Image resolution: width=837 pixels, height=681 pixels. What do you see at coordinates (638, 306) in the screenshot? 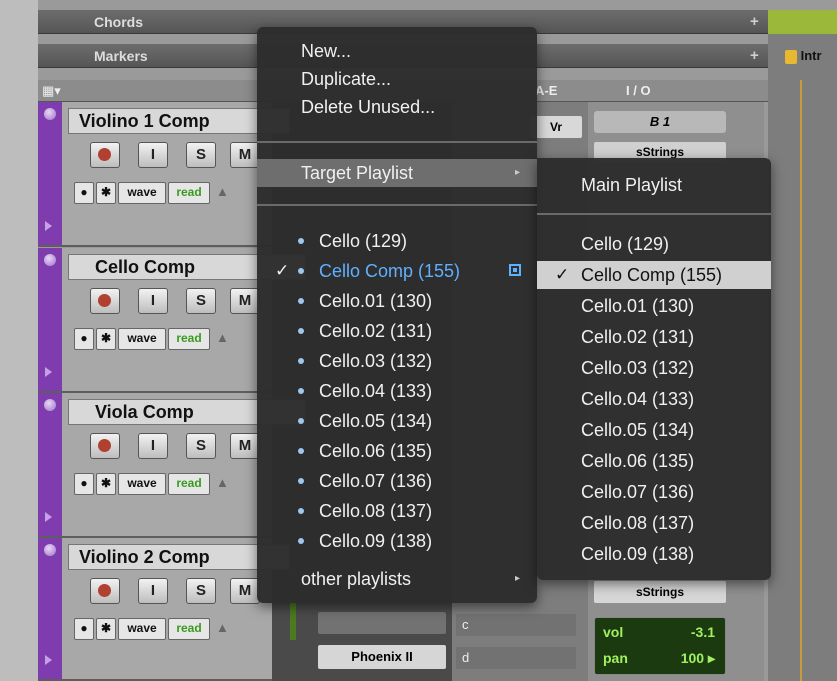
I see `target-playlist-item-label: Cello.01 (130)` at bounding box center [638, 306].